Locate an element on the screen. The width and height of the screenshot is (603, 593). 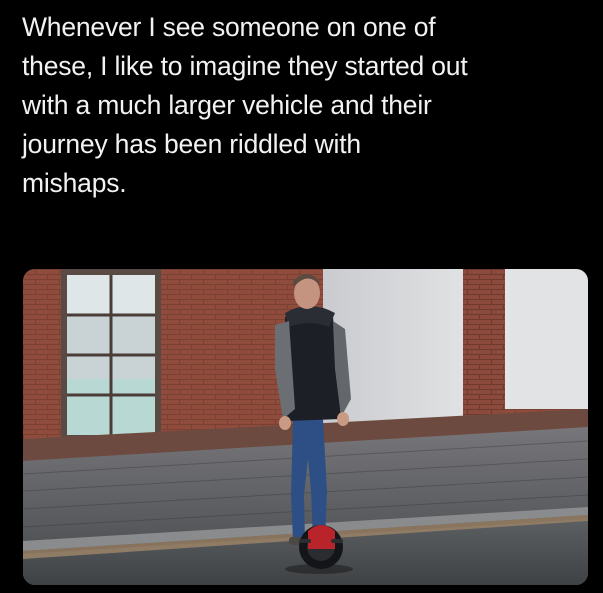
caption-line: Whenever I see someone on one of is located at coordinates (229, 27).